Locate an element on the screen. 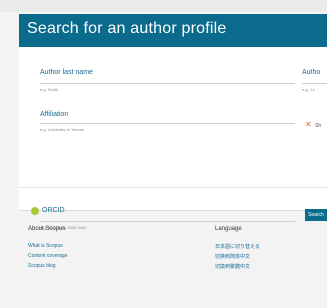 This screenshot has width=327, height=308. affiliation-input is located at coordinates (167, 123).